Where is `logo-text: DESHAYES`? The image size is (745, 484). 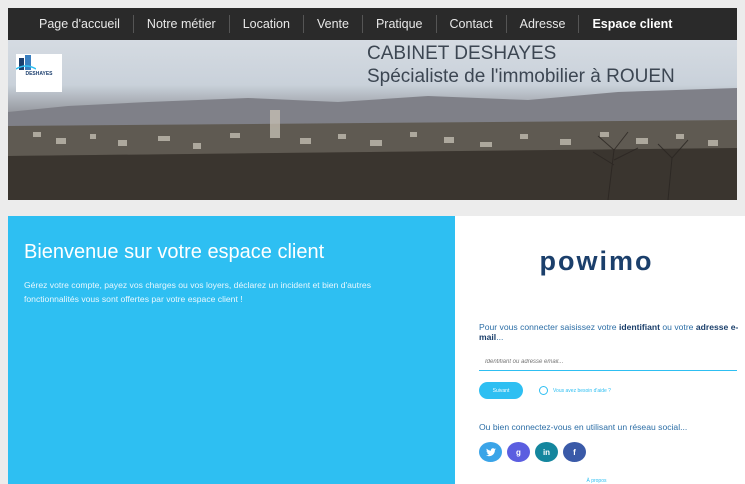 logo-text: DESHAYES is located at coordinates (39, 74).